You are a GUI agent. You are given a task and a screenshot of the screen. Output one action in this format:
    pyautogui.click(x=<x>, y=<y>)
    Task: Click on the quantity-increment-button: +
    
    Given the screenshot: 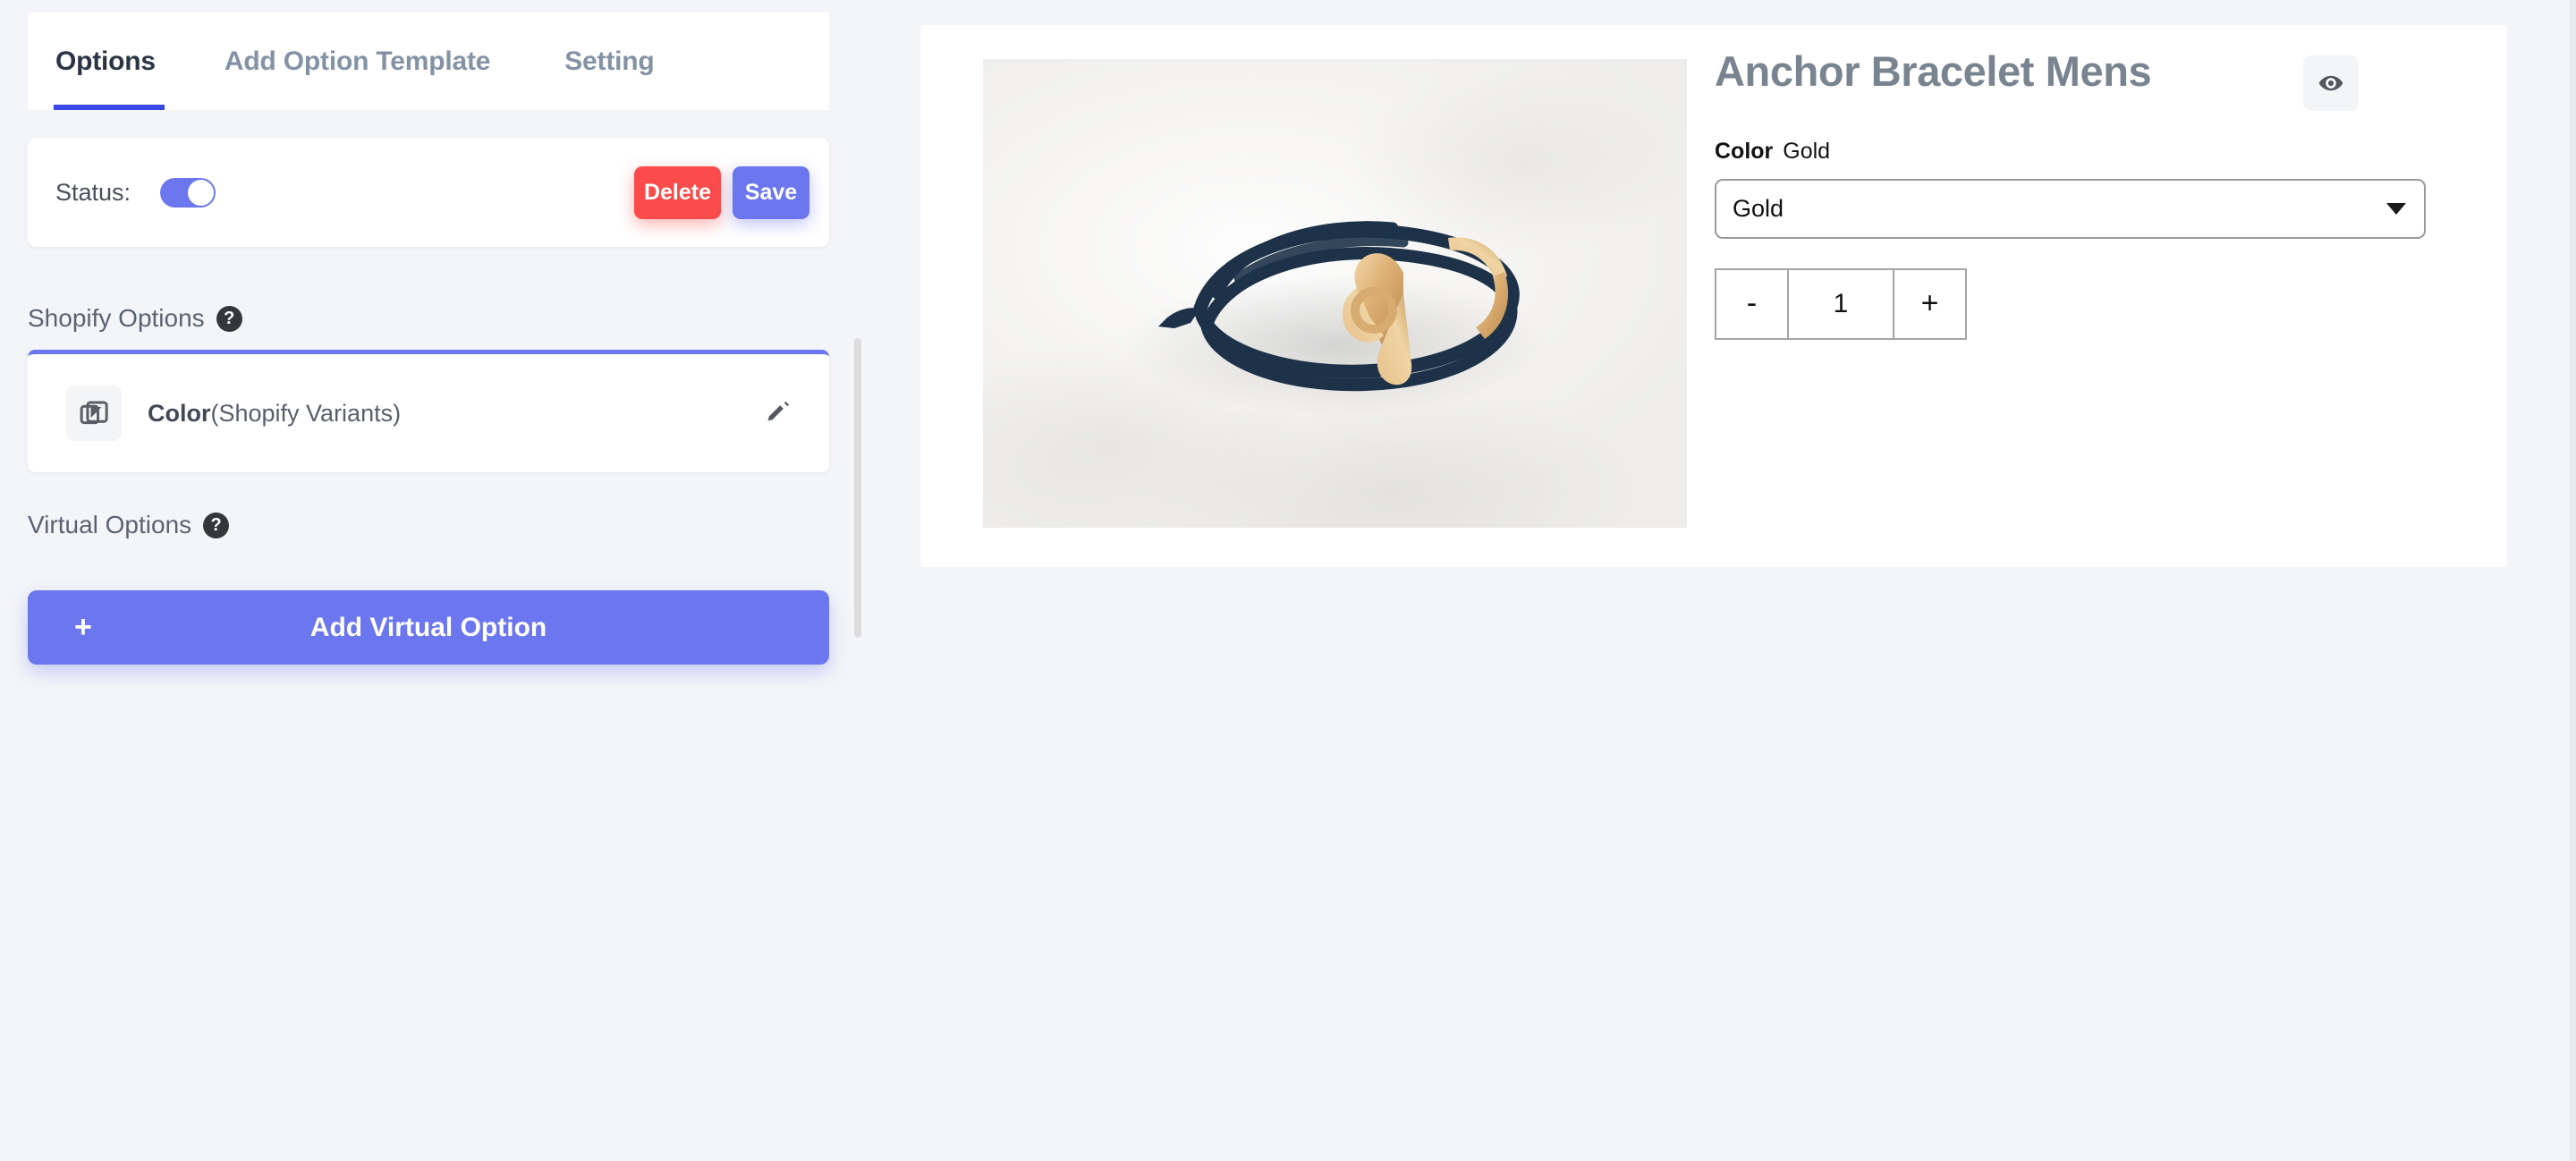 What is the action you would take?
    pyautogui.click(x=1930, y=303)
    